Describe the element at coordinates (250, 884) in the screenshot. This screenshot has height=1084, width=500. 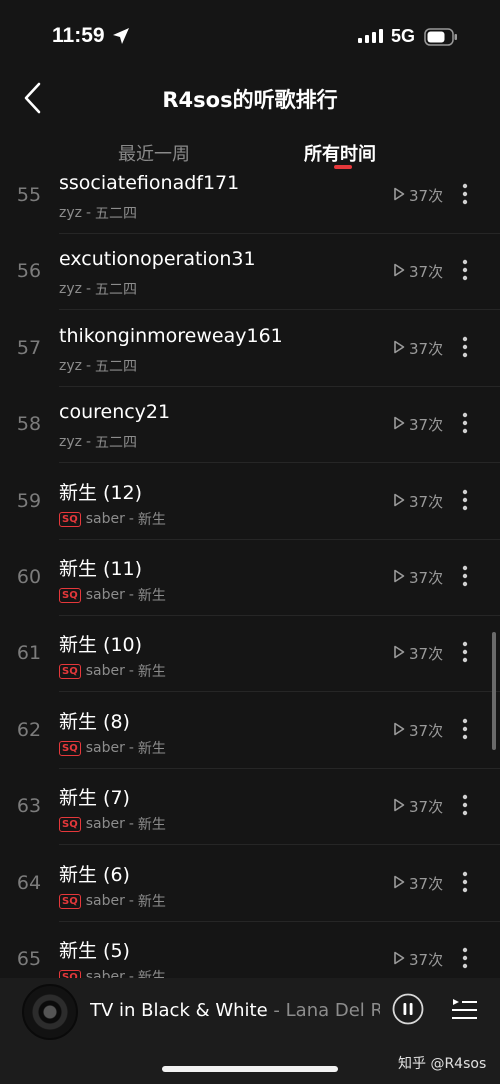
I see `song-row: 64 新生 (6) SQ saber - 新生 37次` at that location.